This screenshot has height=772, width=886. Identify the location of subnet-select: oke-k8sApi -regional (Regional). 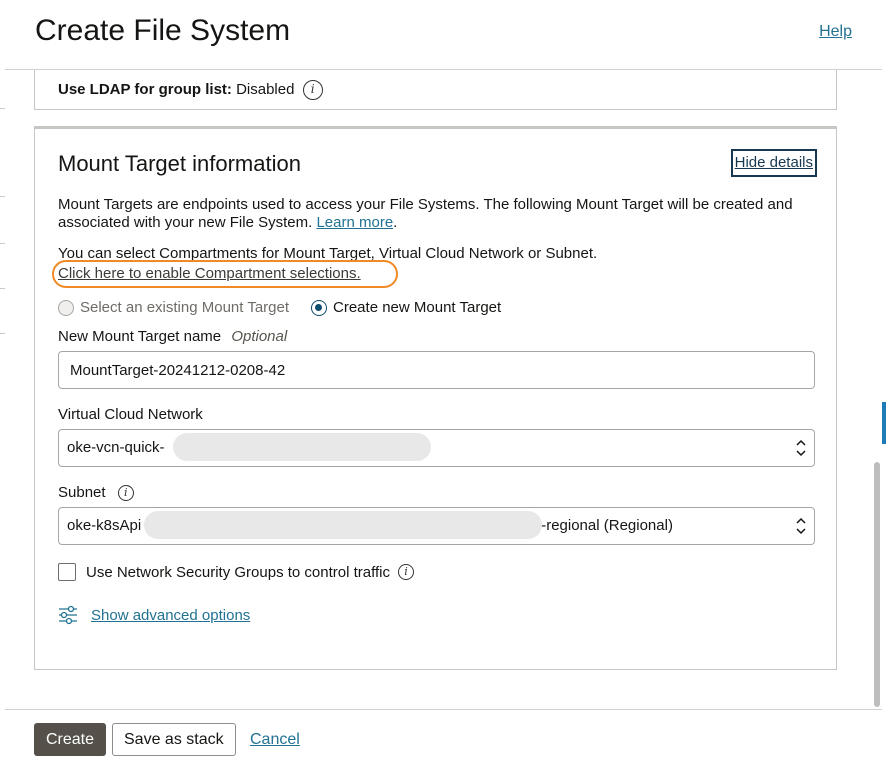
(436, 526).